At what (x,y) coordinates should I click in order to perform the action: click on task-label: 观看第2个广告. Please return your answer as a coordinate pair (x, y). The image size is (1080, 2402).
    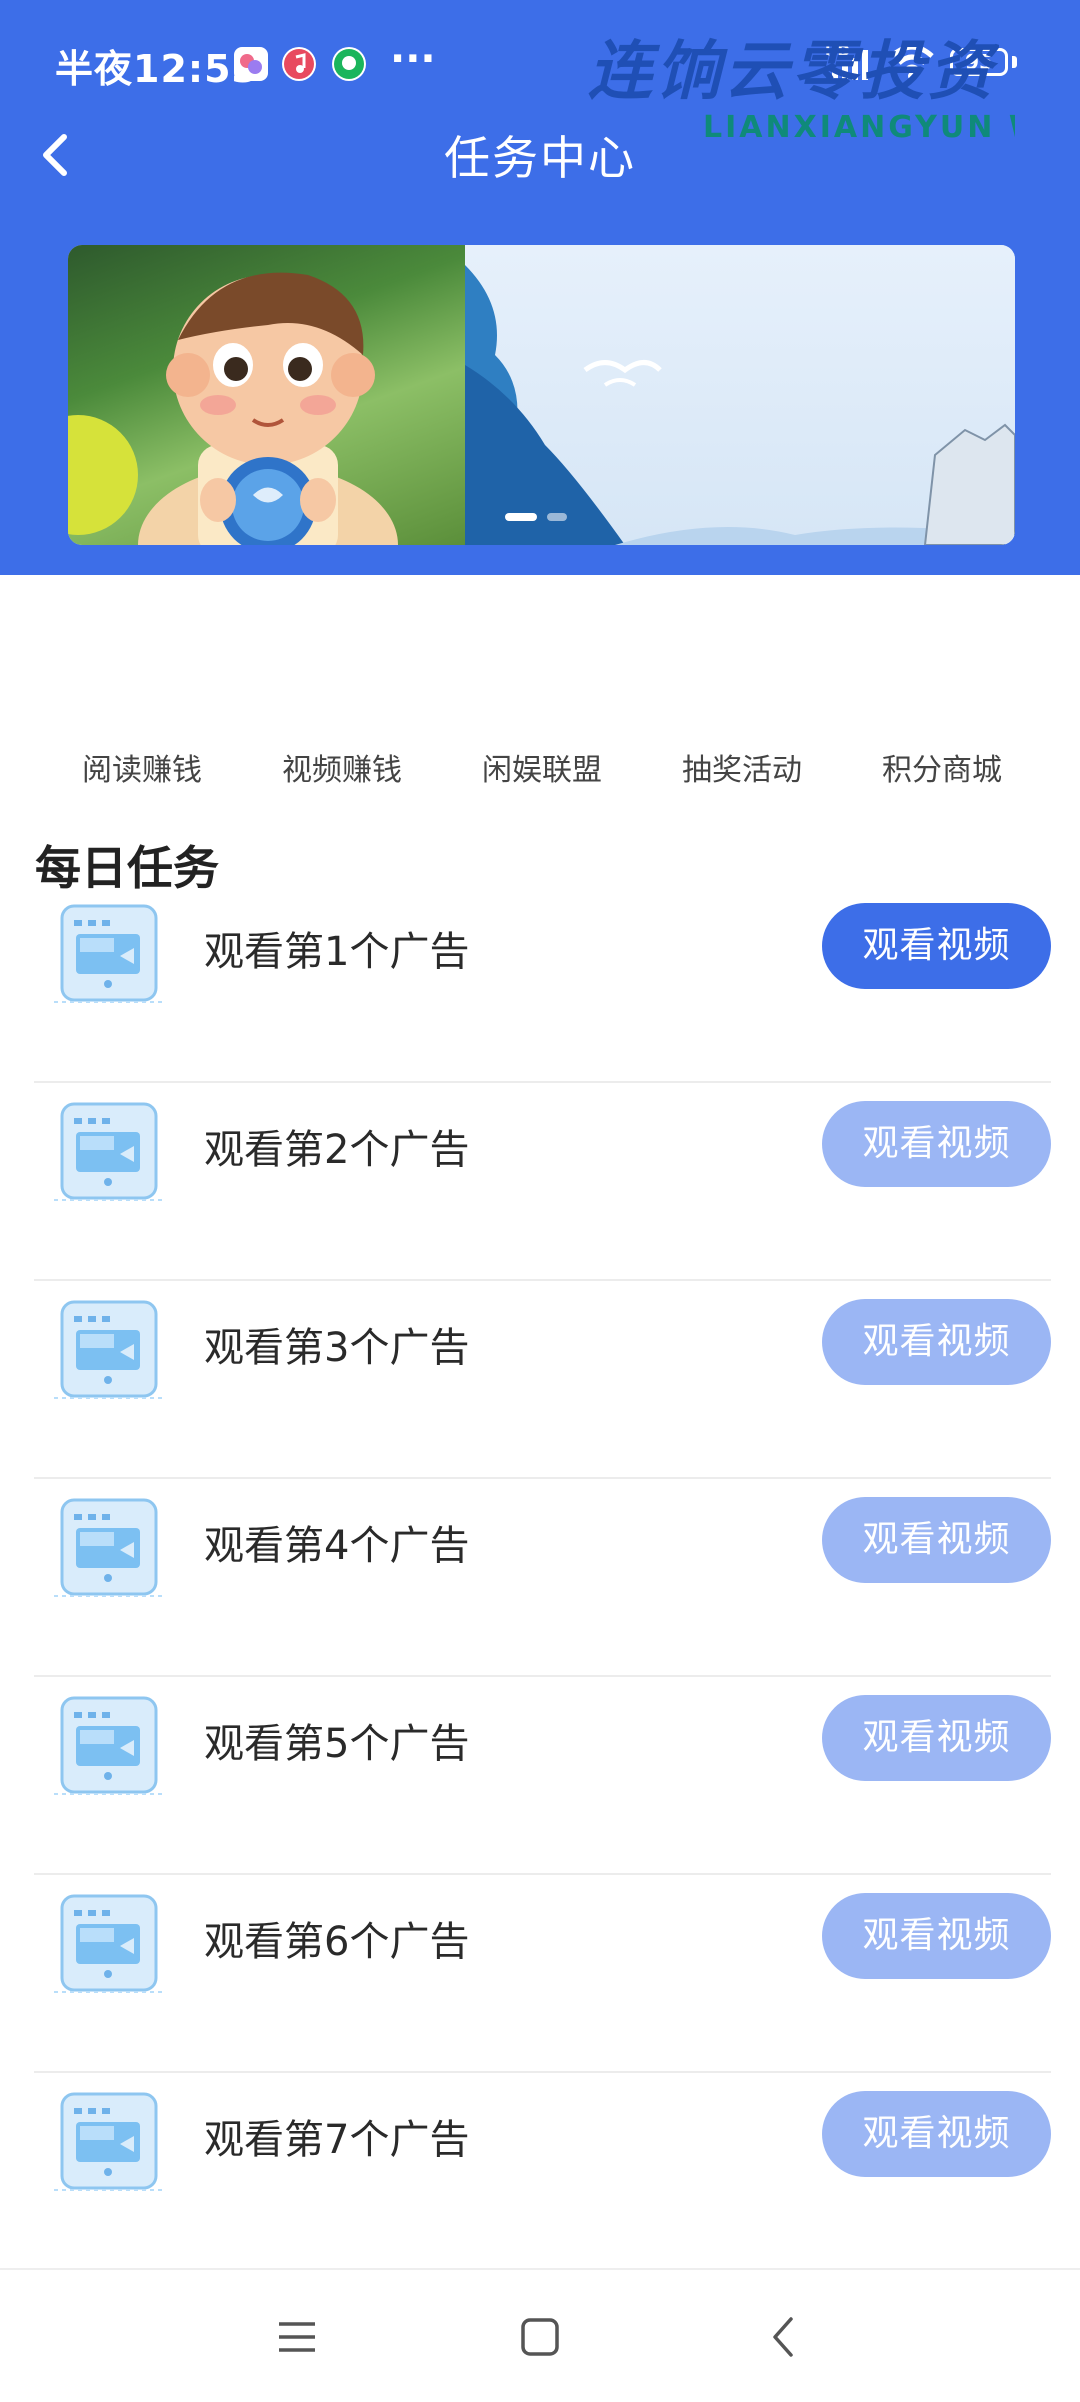
    Looking at the image, I should click on (337, 1150).